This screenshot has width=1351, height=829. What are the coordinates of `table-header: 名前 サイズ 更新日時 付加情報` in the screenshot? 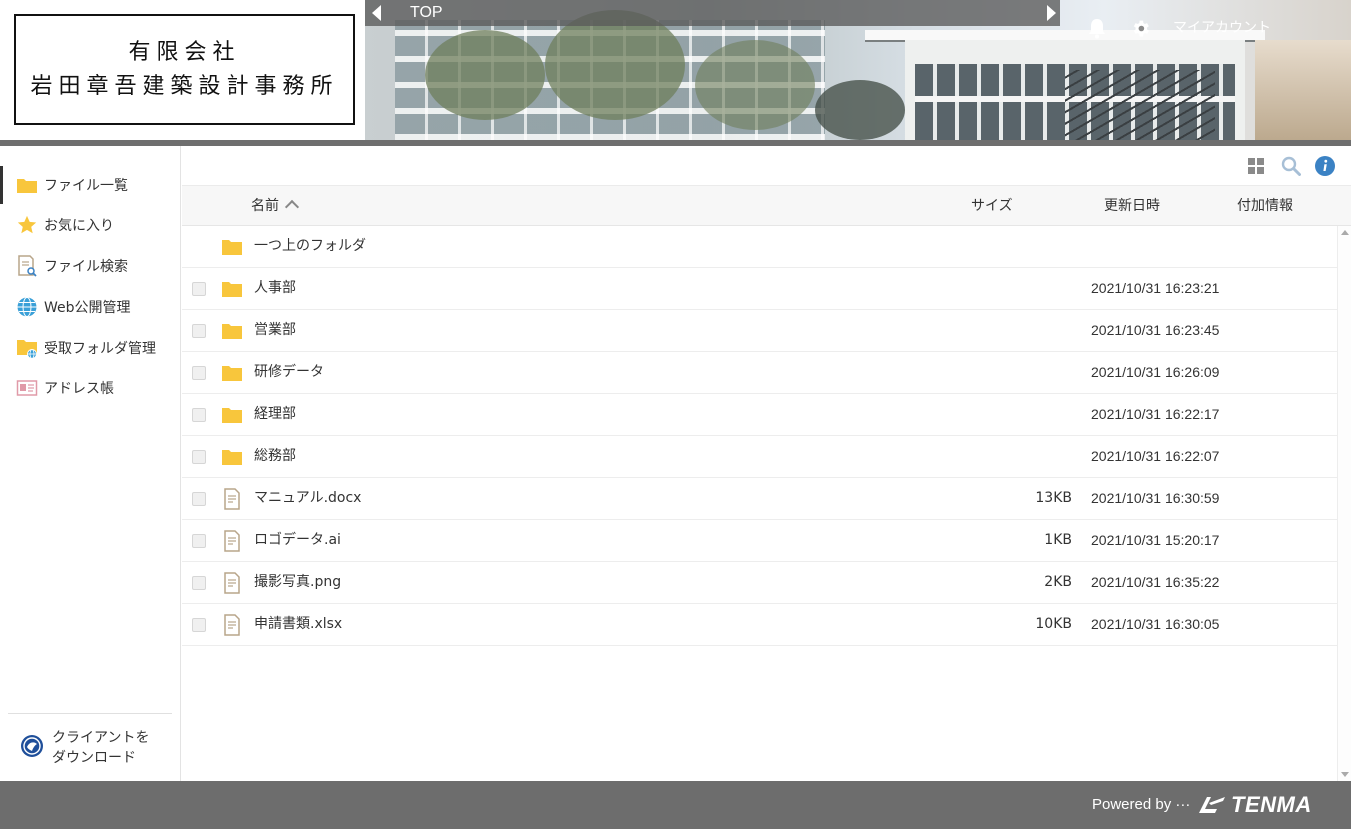 It's located at (766, 206).